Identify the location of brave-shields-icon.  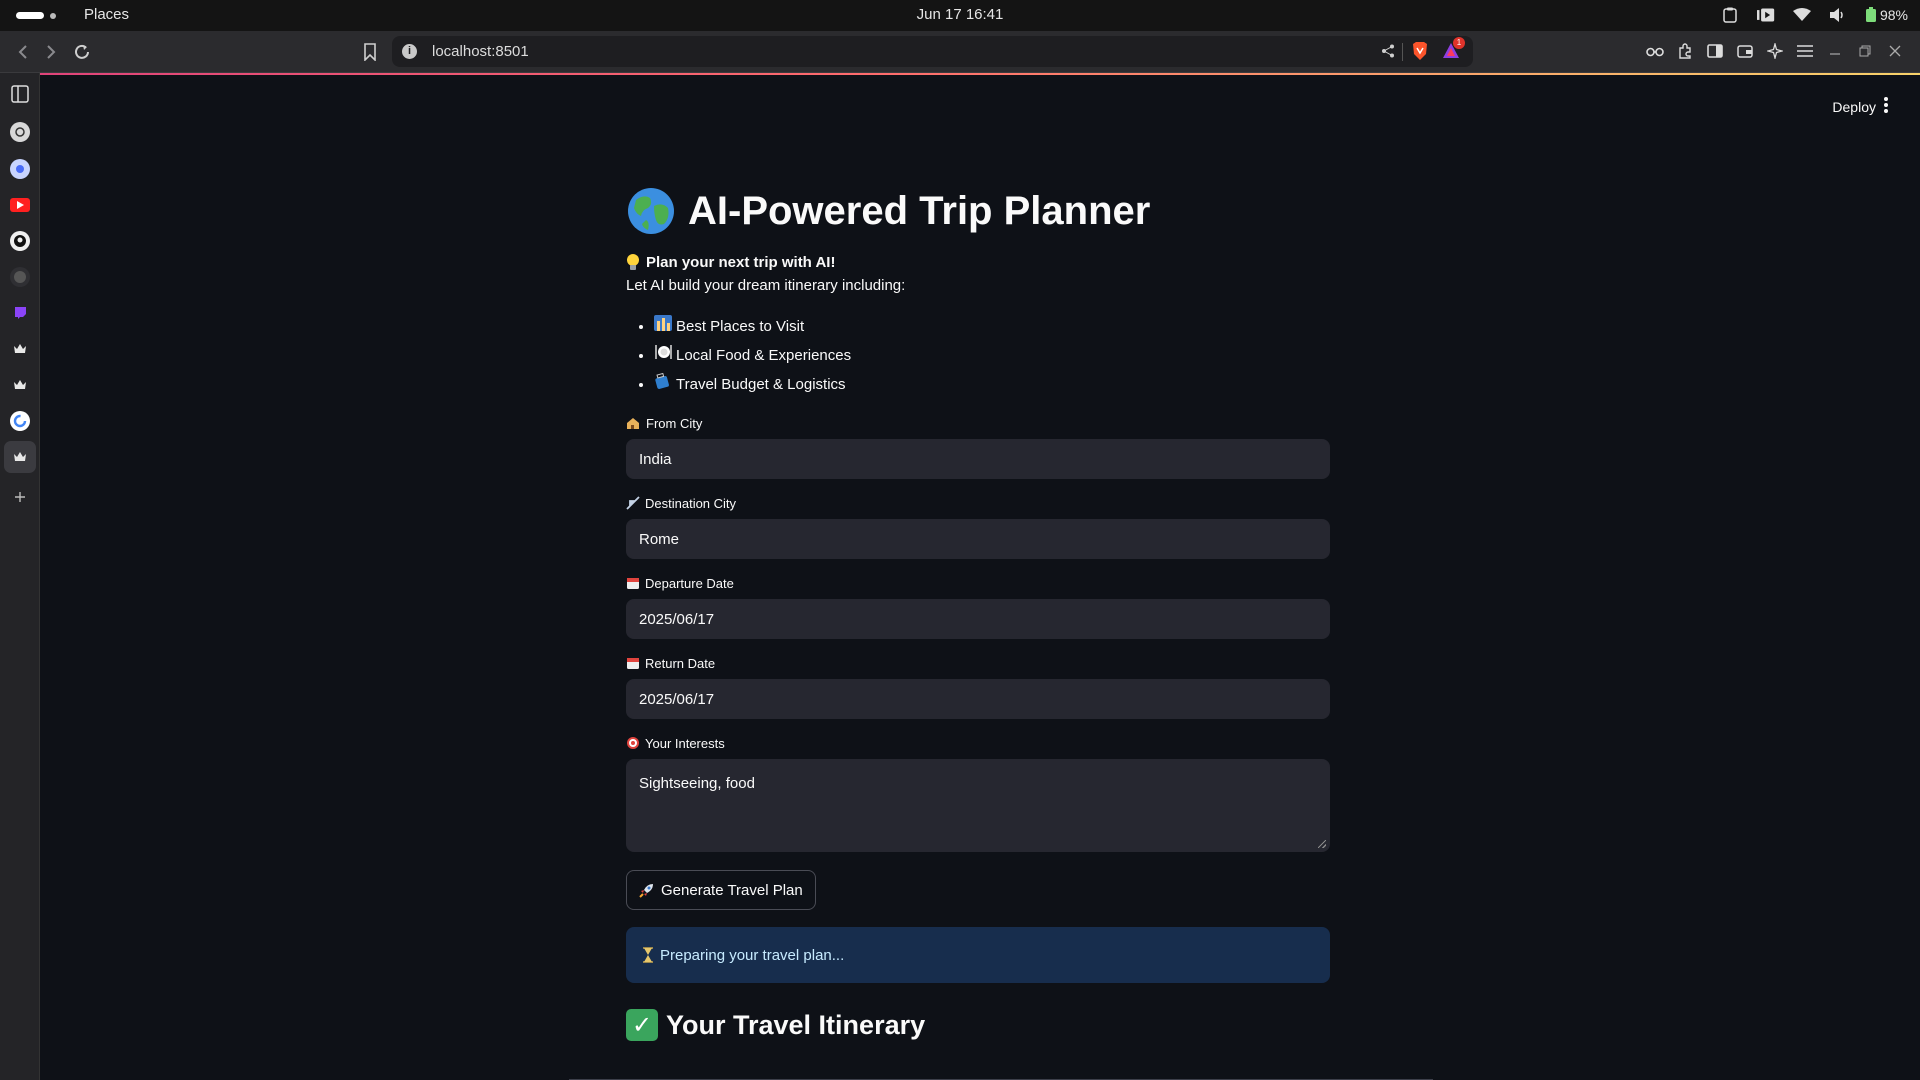
(1420, 51).